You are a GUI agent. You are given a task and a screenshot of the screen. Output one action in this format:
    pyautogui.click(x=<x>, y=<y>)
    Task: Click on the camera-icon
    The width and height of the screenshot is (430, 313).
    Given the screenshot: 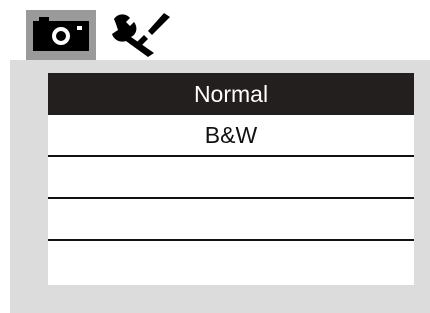 What is the action you would take?
    pyautogui.click(x=61, y=34)
    